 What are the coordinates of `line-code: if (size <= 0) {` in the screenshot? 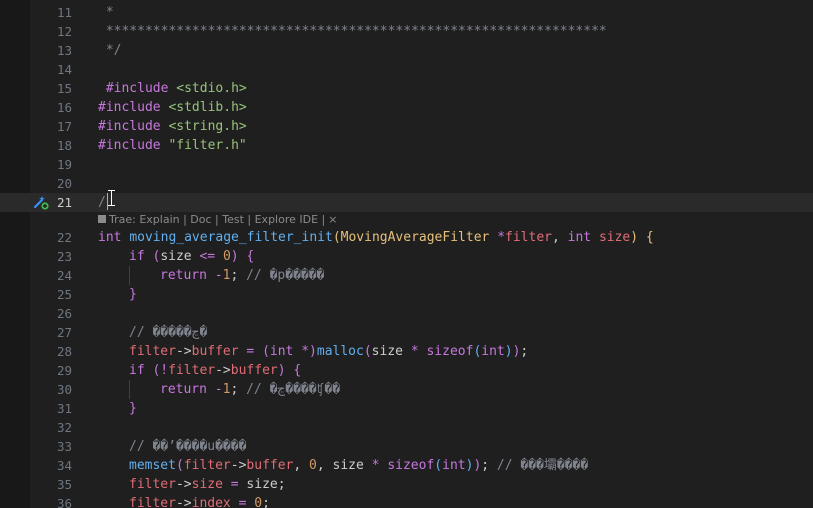 It's located at (191, 256).